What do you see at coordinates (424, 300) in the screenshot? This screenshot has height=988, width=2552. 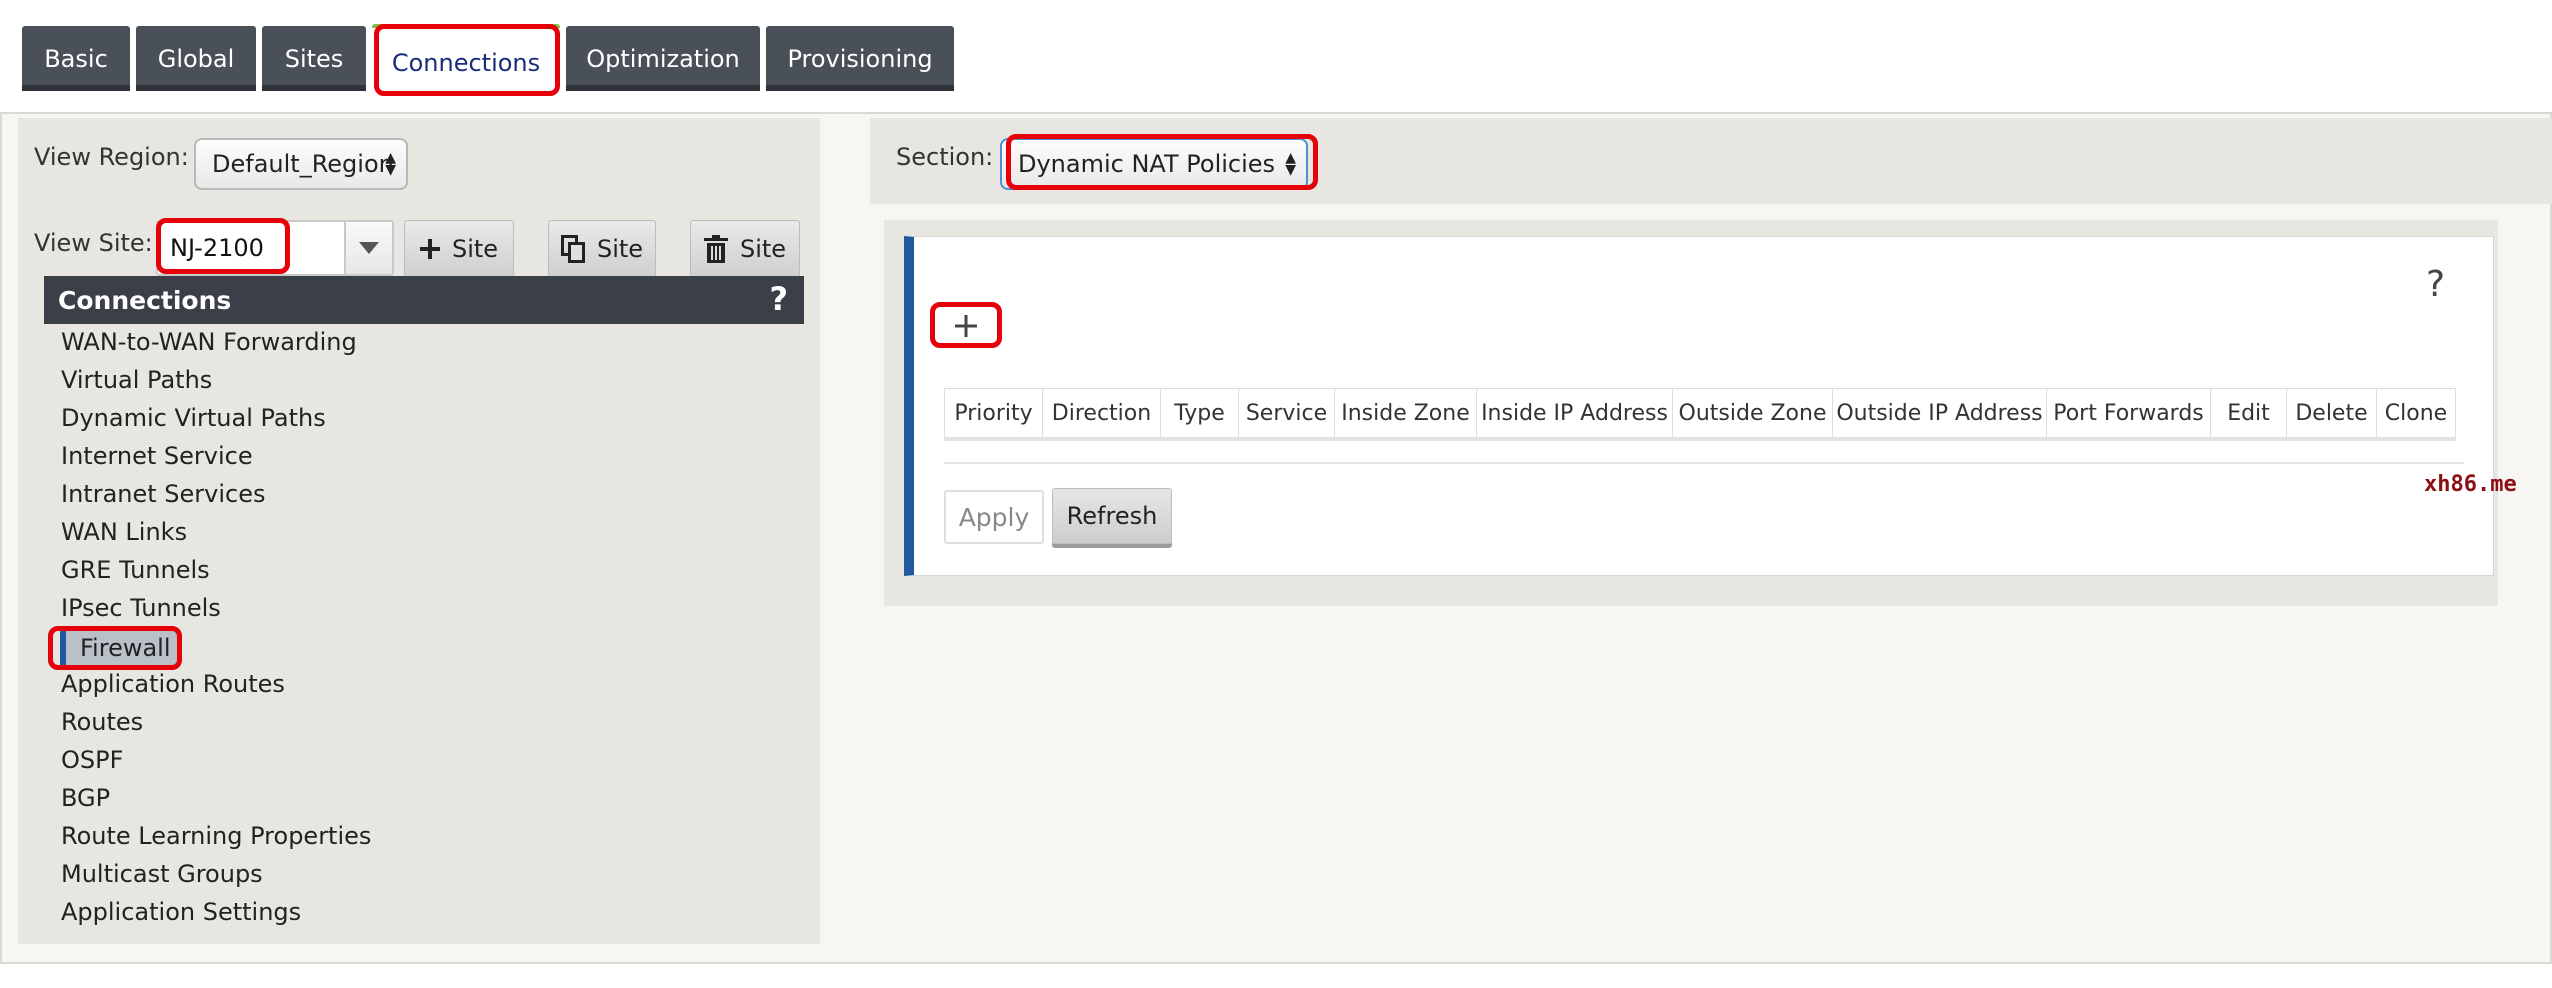 I see `connections-menu-header: Connections ?` at bounding box center [424, 300].